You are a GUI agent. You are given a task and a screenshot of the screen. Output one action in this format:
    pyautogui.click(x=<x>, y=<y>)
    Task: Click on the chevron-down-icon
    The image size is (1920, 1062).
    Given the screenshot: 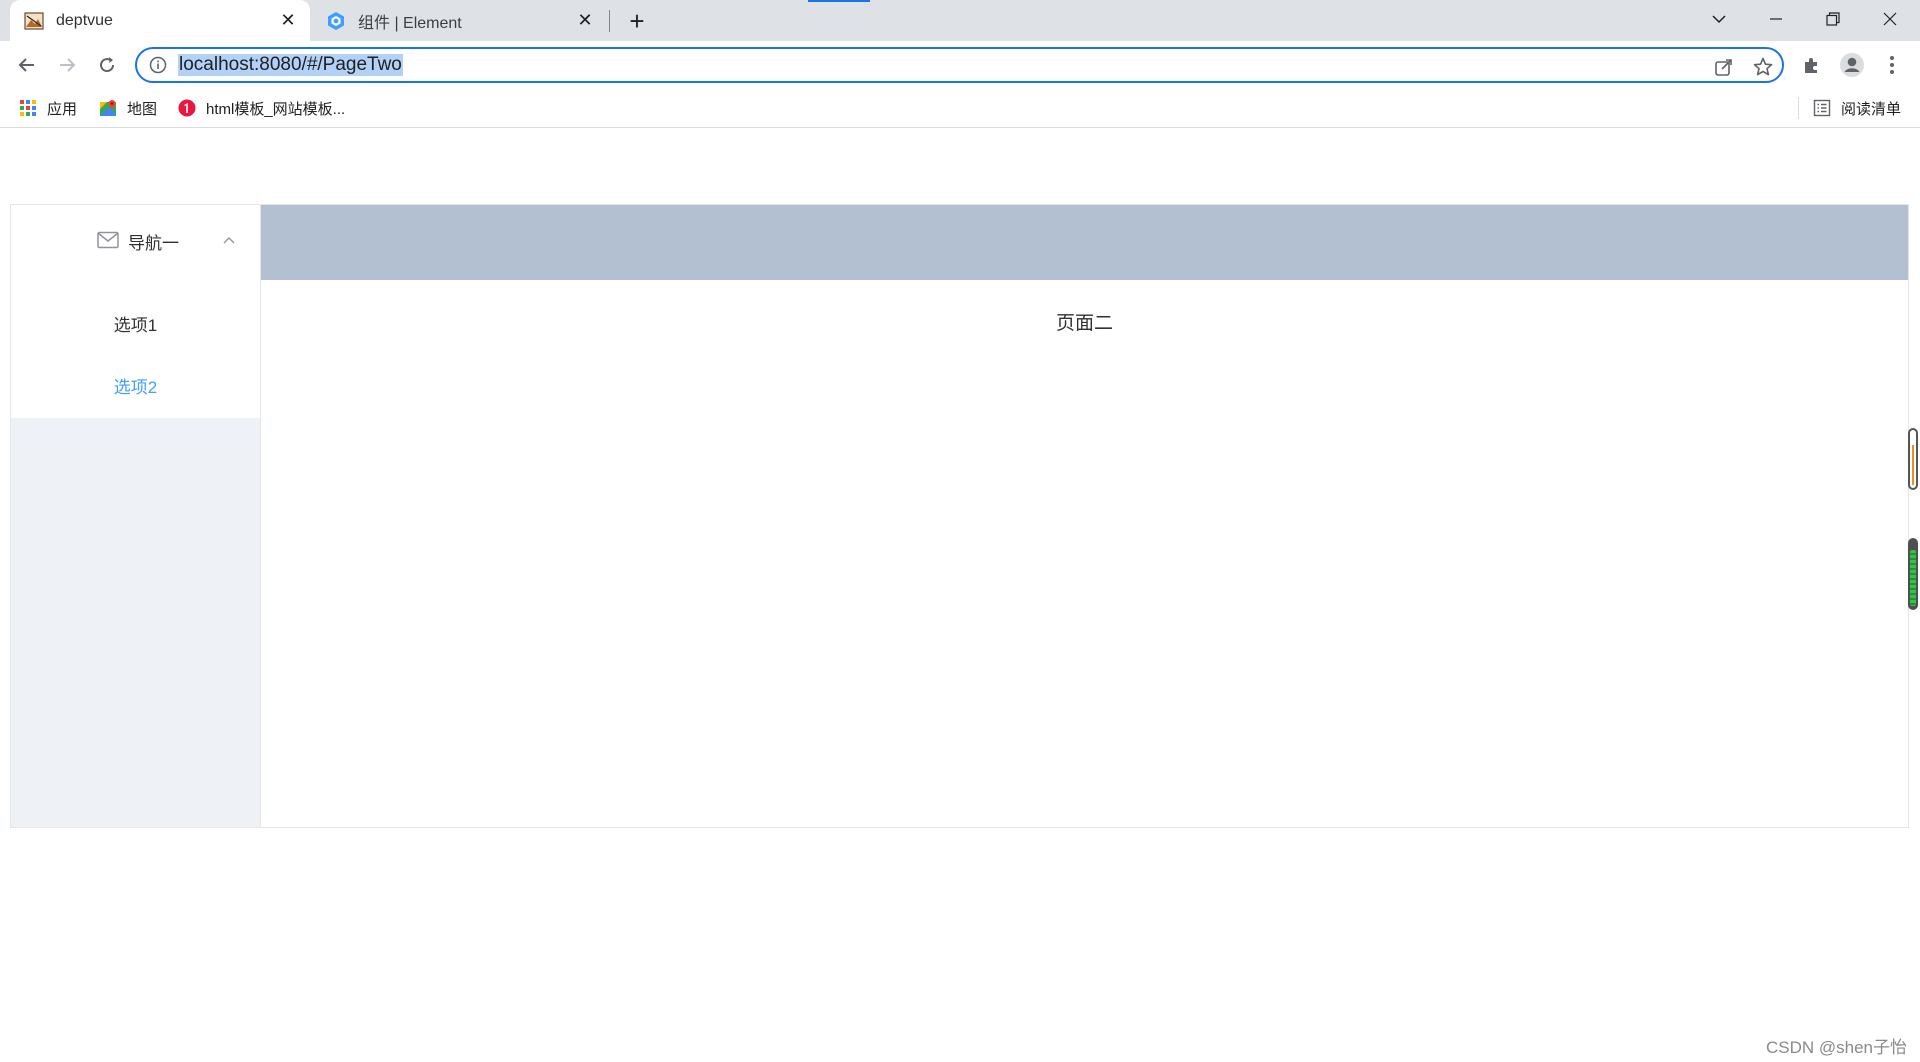 What is the action you would take?
    pyautogui.click(x=1719, y=19)
    